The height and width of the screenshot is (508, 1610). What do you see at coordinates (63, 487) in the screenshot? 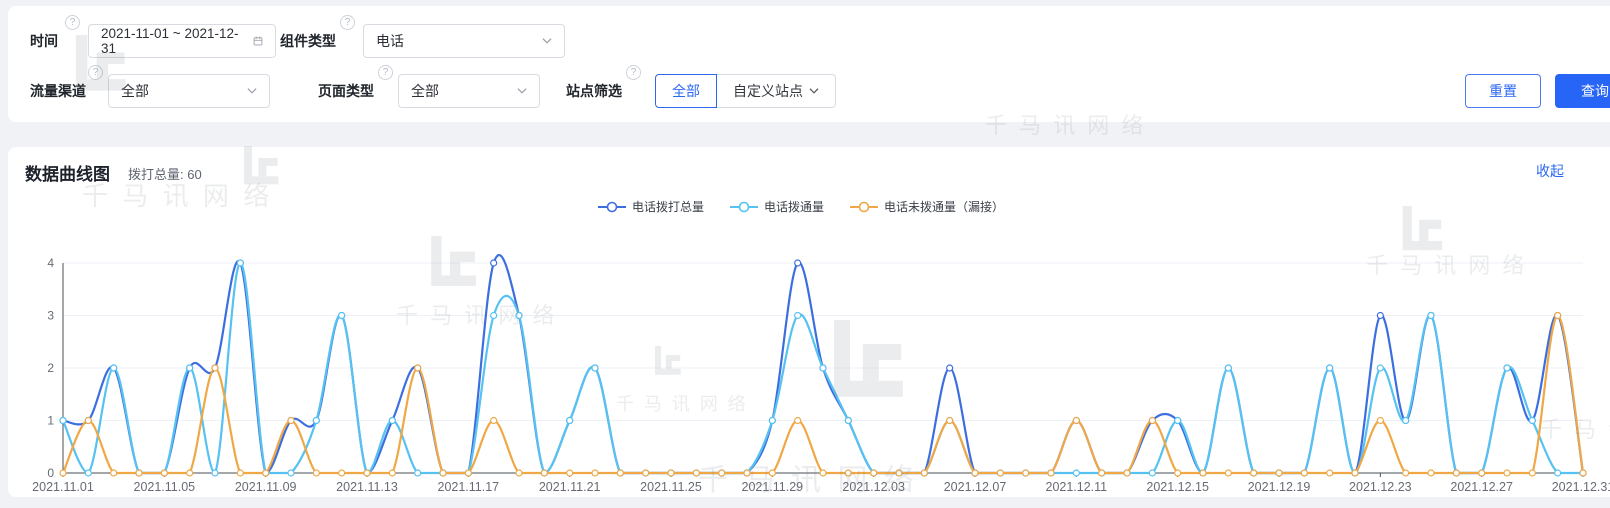
I see `svg-text: 2021.11.01` at bounding box center [63, 487].